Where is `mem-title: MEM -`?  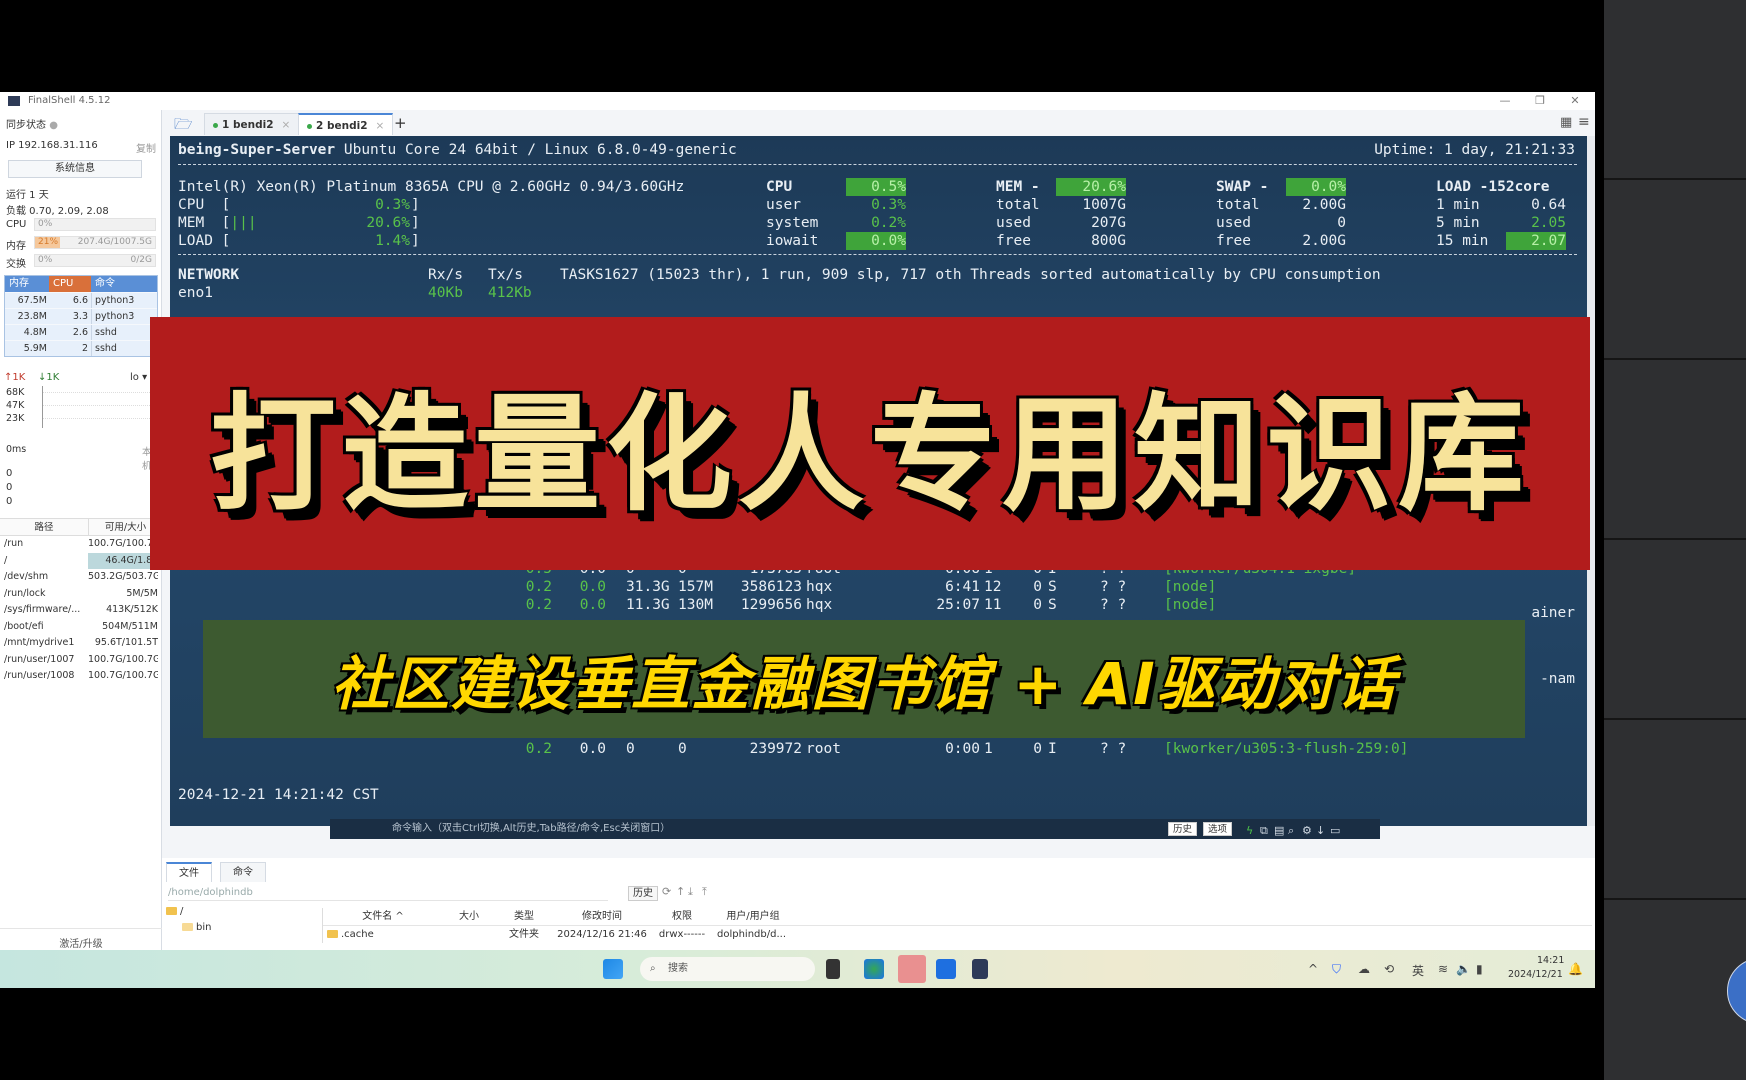
mem-title: MEM - is located at coordinates (1018, 187).